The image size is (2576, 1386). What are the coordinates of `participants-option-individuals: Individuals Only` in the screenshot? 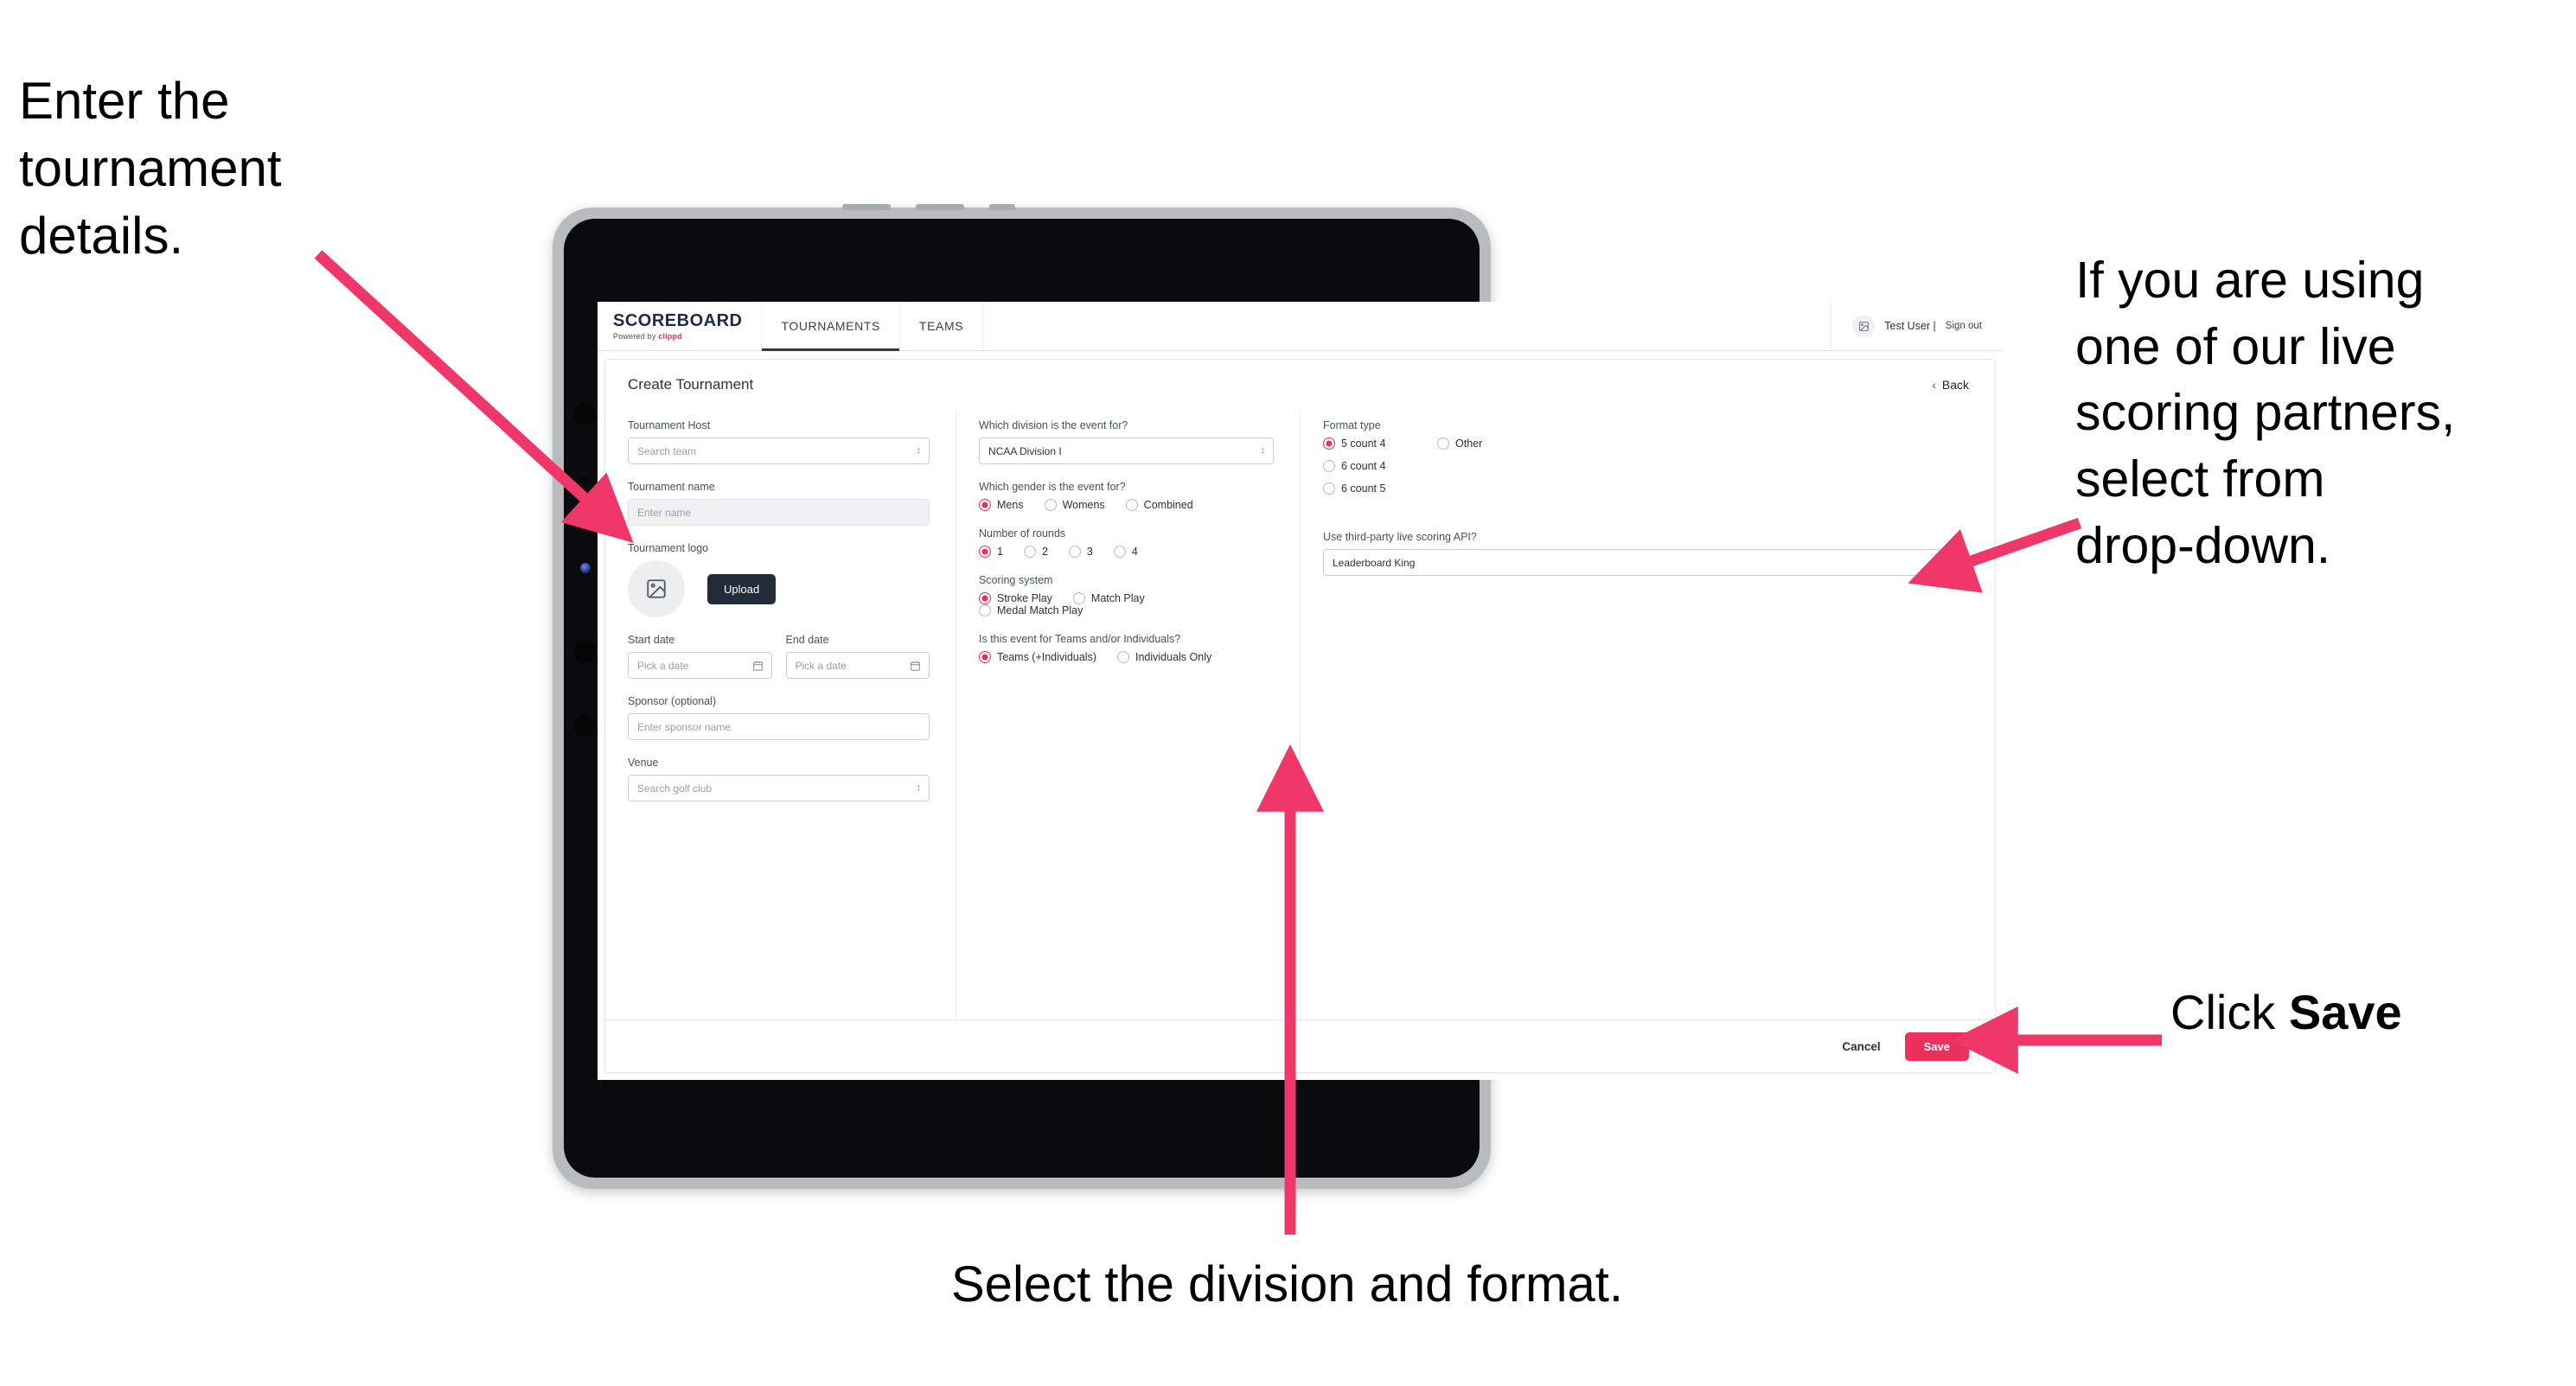 It's located at (1164, 657).